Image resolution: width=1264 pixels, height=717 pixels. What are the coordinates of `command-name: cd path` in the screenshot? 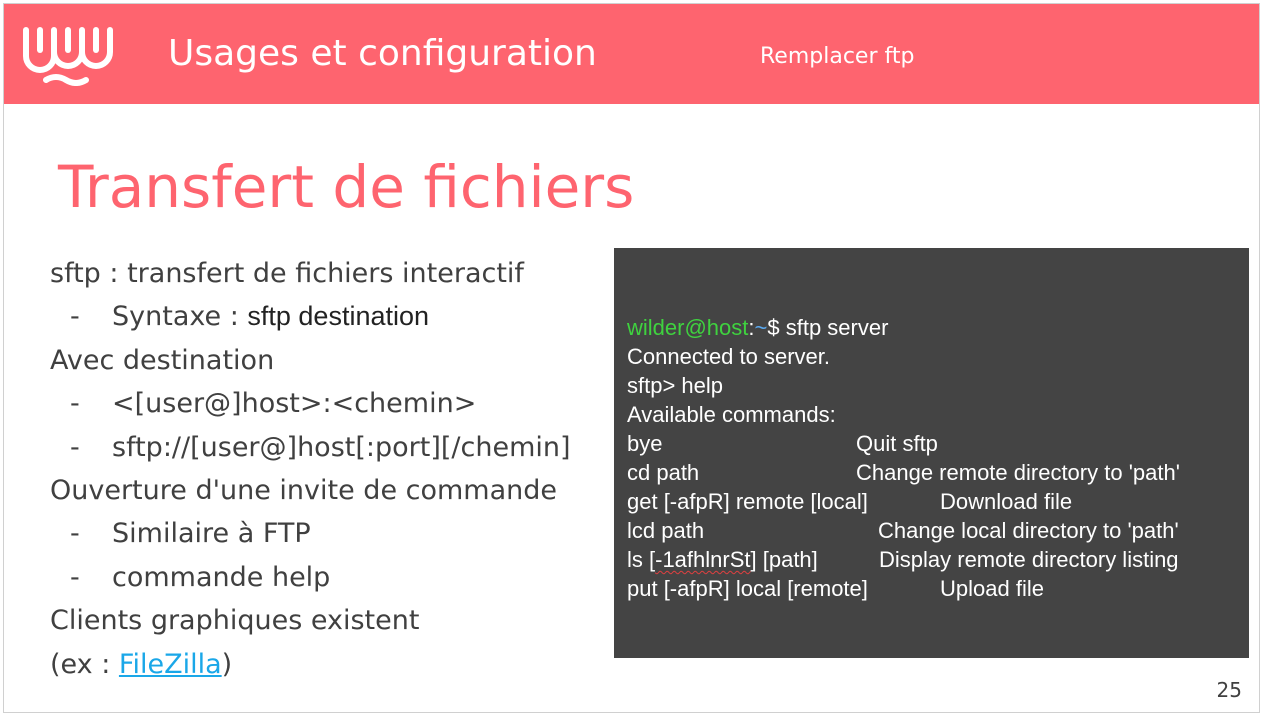 It's located at (663, 472).